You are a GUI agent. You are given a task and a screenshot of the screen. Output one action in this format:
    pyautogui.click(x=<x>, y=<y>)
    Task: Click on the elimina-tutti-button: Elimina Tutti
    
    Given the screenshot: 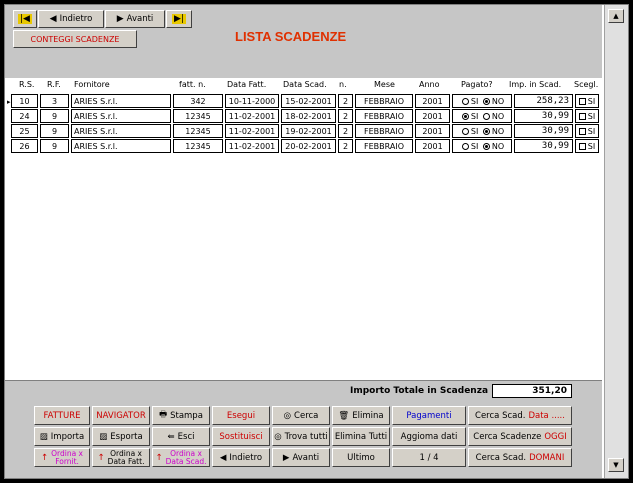 What is the action you would take?
    pyautogui.click(x=361, y=436)
    